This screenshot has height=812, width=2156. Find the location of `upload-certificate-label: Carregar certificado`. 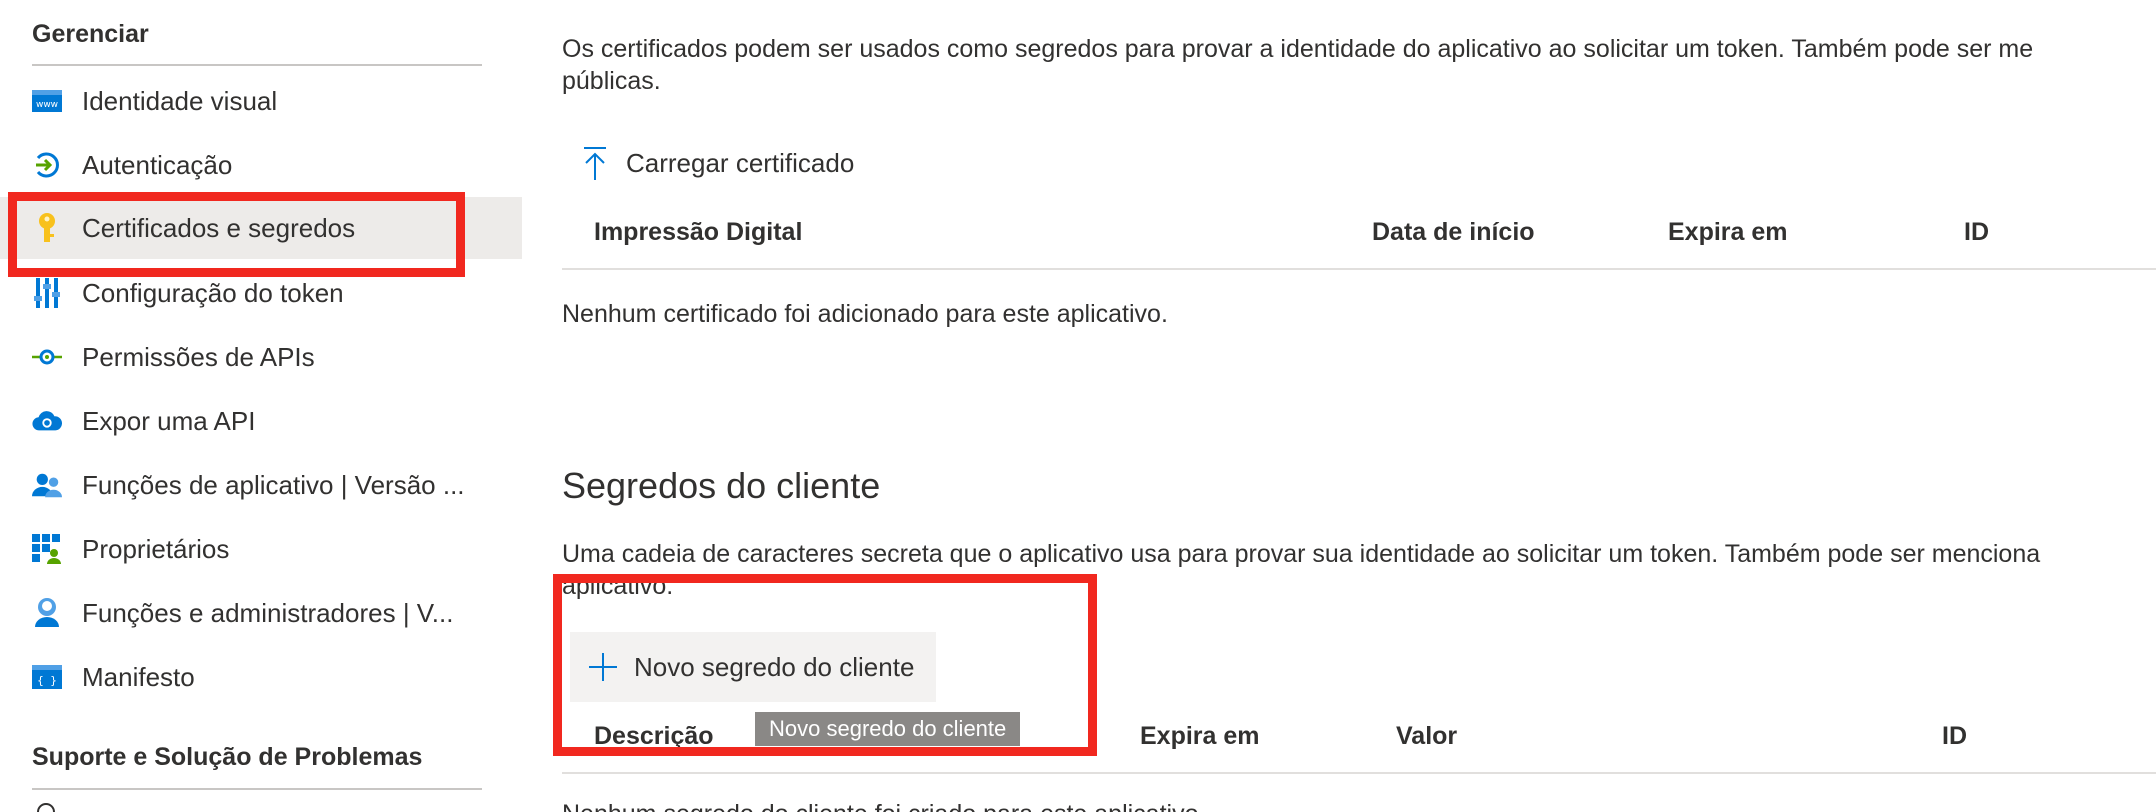

upload-certificate-label: Carregar certificado is located at coordinates (740, 162).